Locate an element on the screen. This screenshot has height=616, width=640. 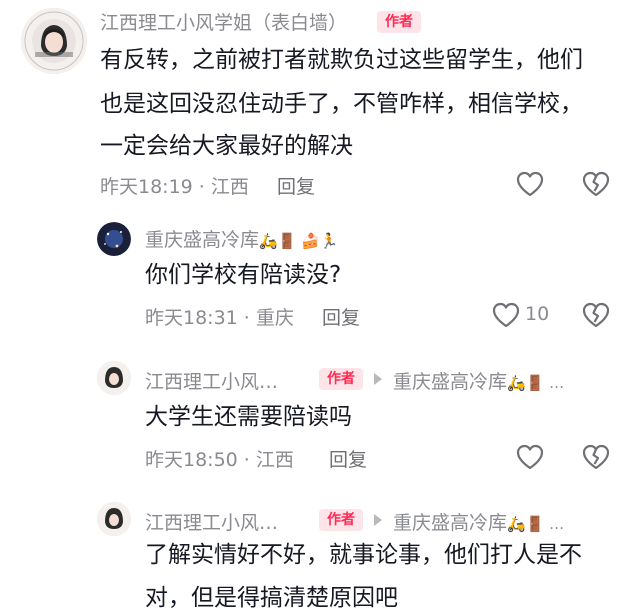
comment-text-line: 了解实情好不好，就事论事，他们打人是不 is located at coordinates (363, 555).